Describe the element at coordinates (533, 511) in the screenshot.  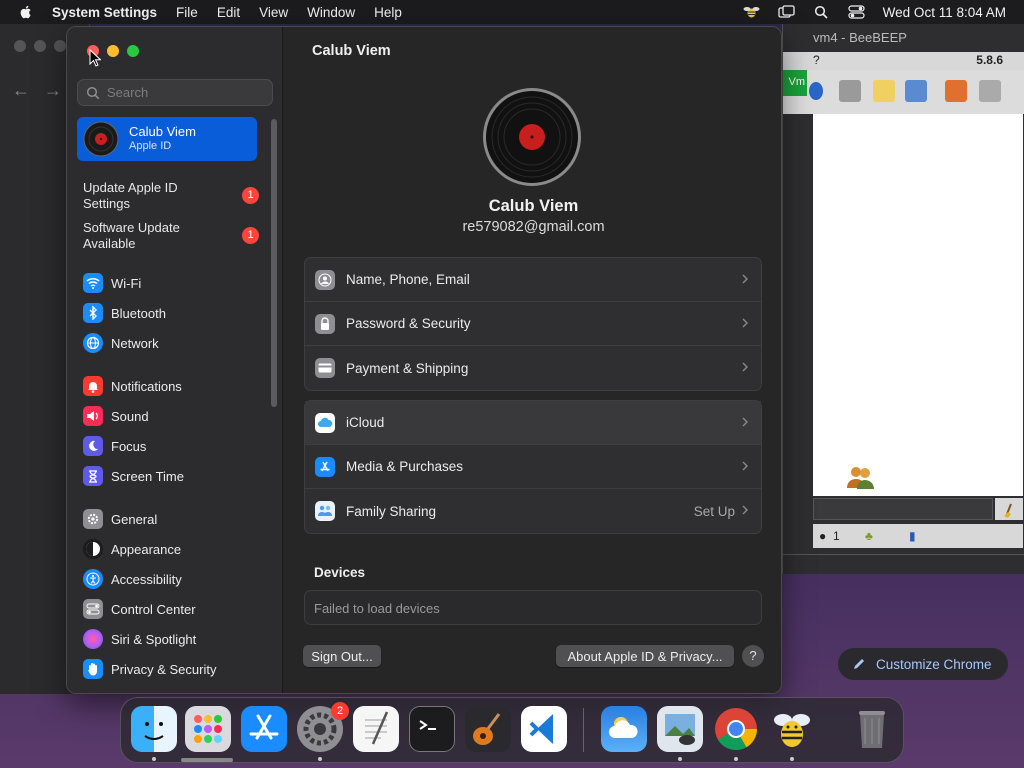
I see `row-family-sharing: Family Sharing Set Up` at that location.